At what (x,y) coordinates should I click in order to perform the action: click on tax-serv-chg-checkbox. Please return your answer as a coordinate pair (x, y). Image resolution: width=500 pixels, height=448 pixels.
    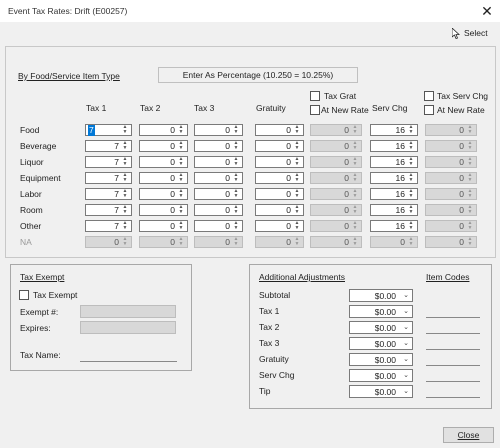
    Looking at the image, I should click on (429, 96).